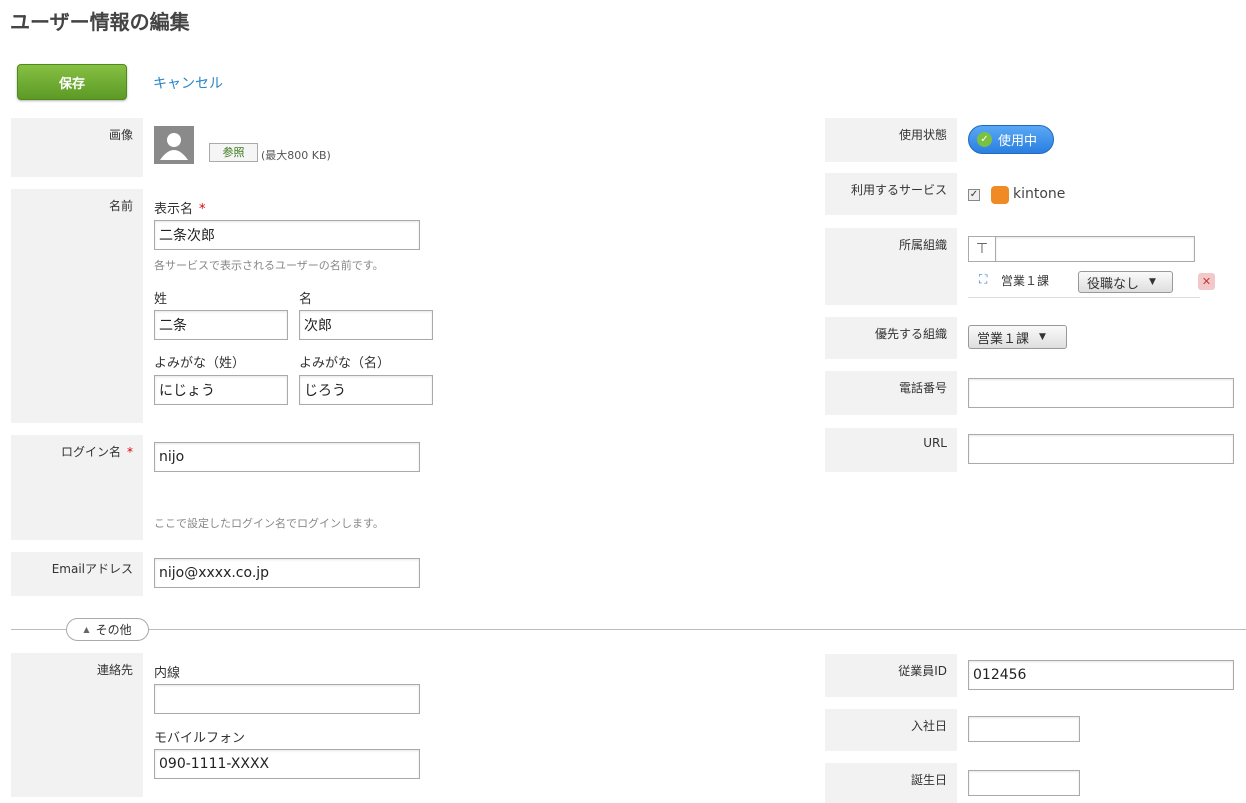  Describe the element at coordinates (1125, 282) in the screenshot. I see `role-select: 役職なし ▼` at that location.